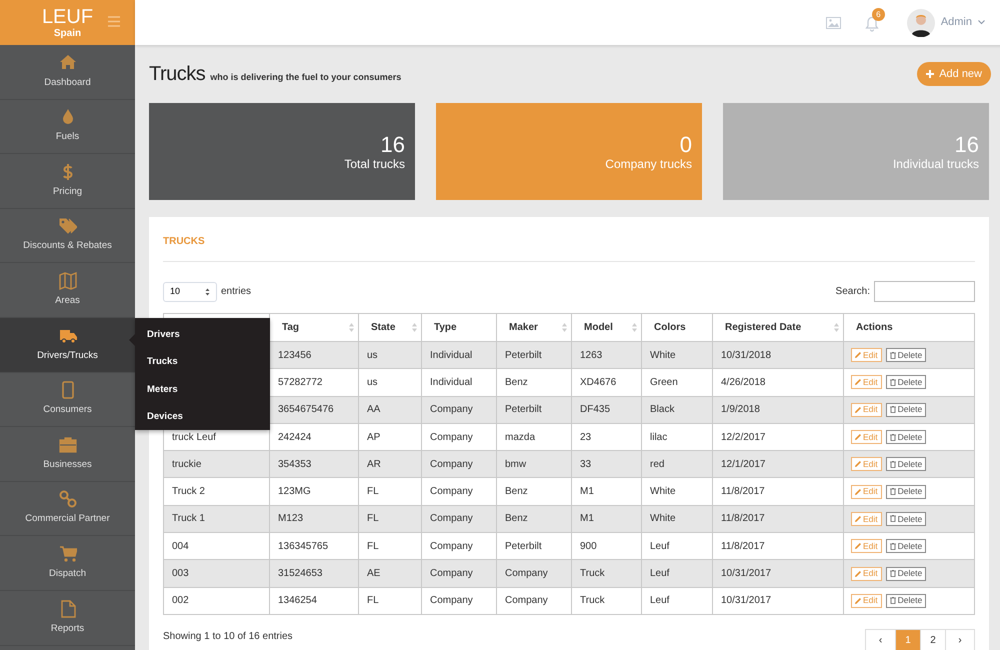  Describe the element at coordinates (67, 499) in the screenshot. I see `link-icon` at that location.